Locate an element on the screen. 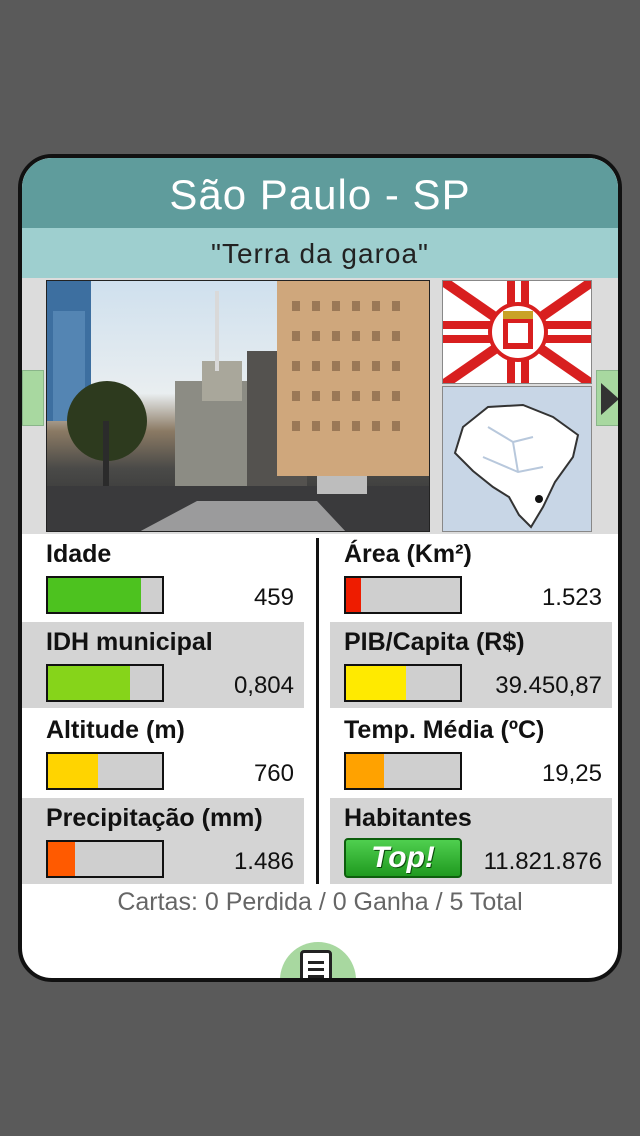  stat-value: 1.486 is located at coordinates (263, 861).